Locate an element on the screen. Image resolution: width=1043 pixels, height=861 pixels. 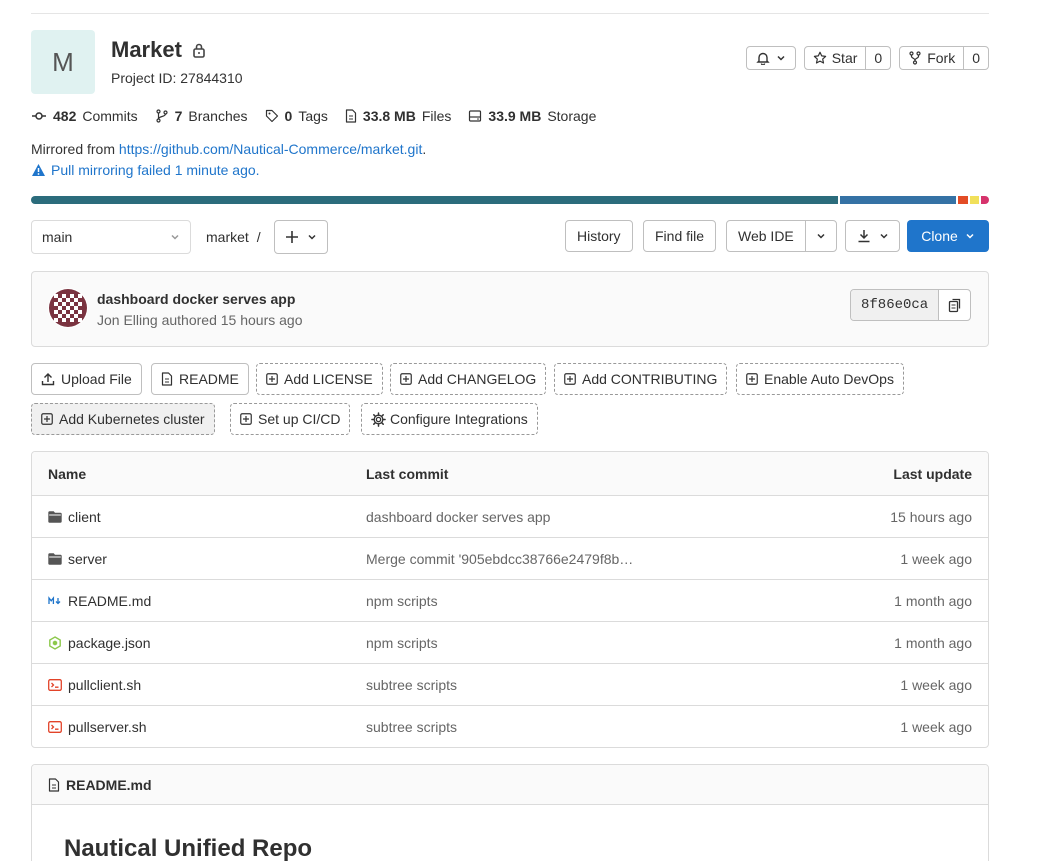
terminal-icon is located at coordinates (55, 684).